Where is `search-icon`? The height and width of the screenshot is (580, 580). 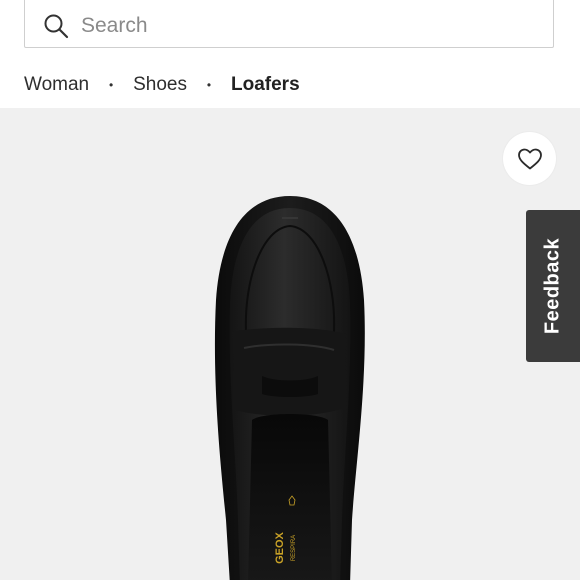
search-icon is located at coordinates (56, 26).